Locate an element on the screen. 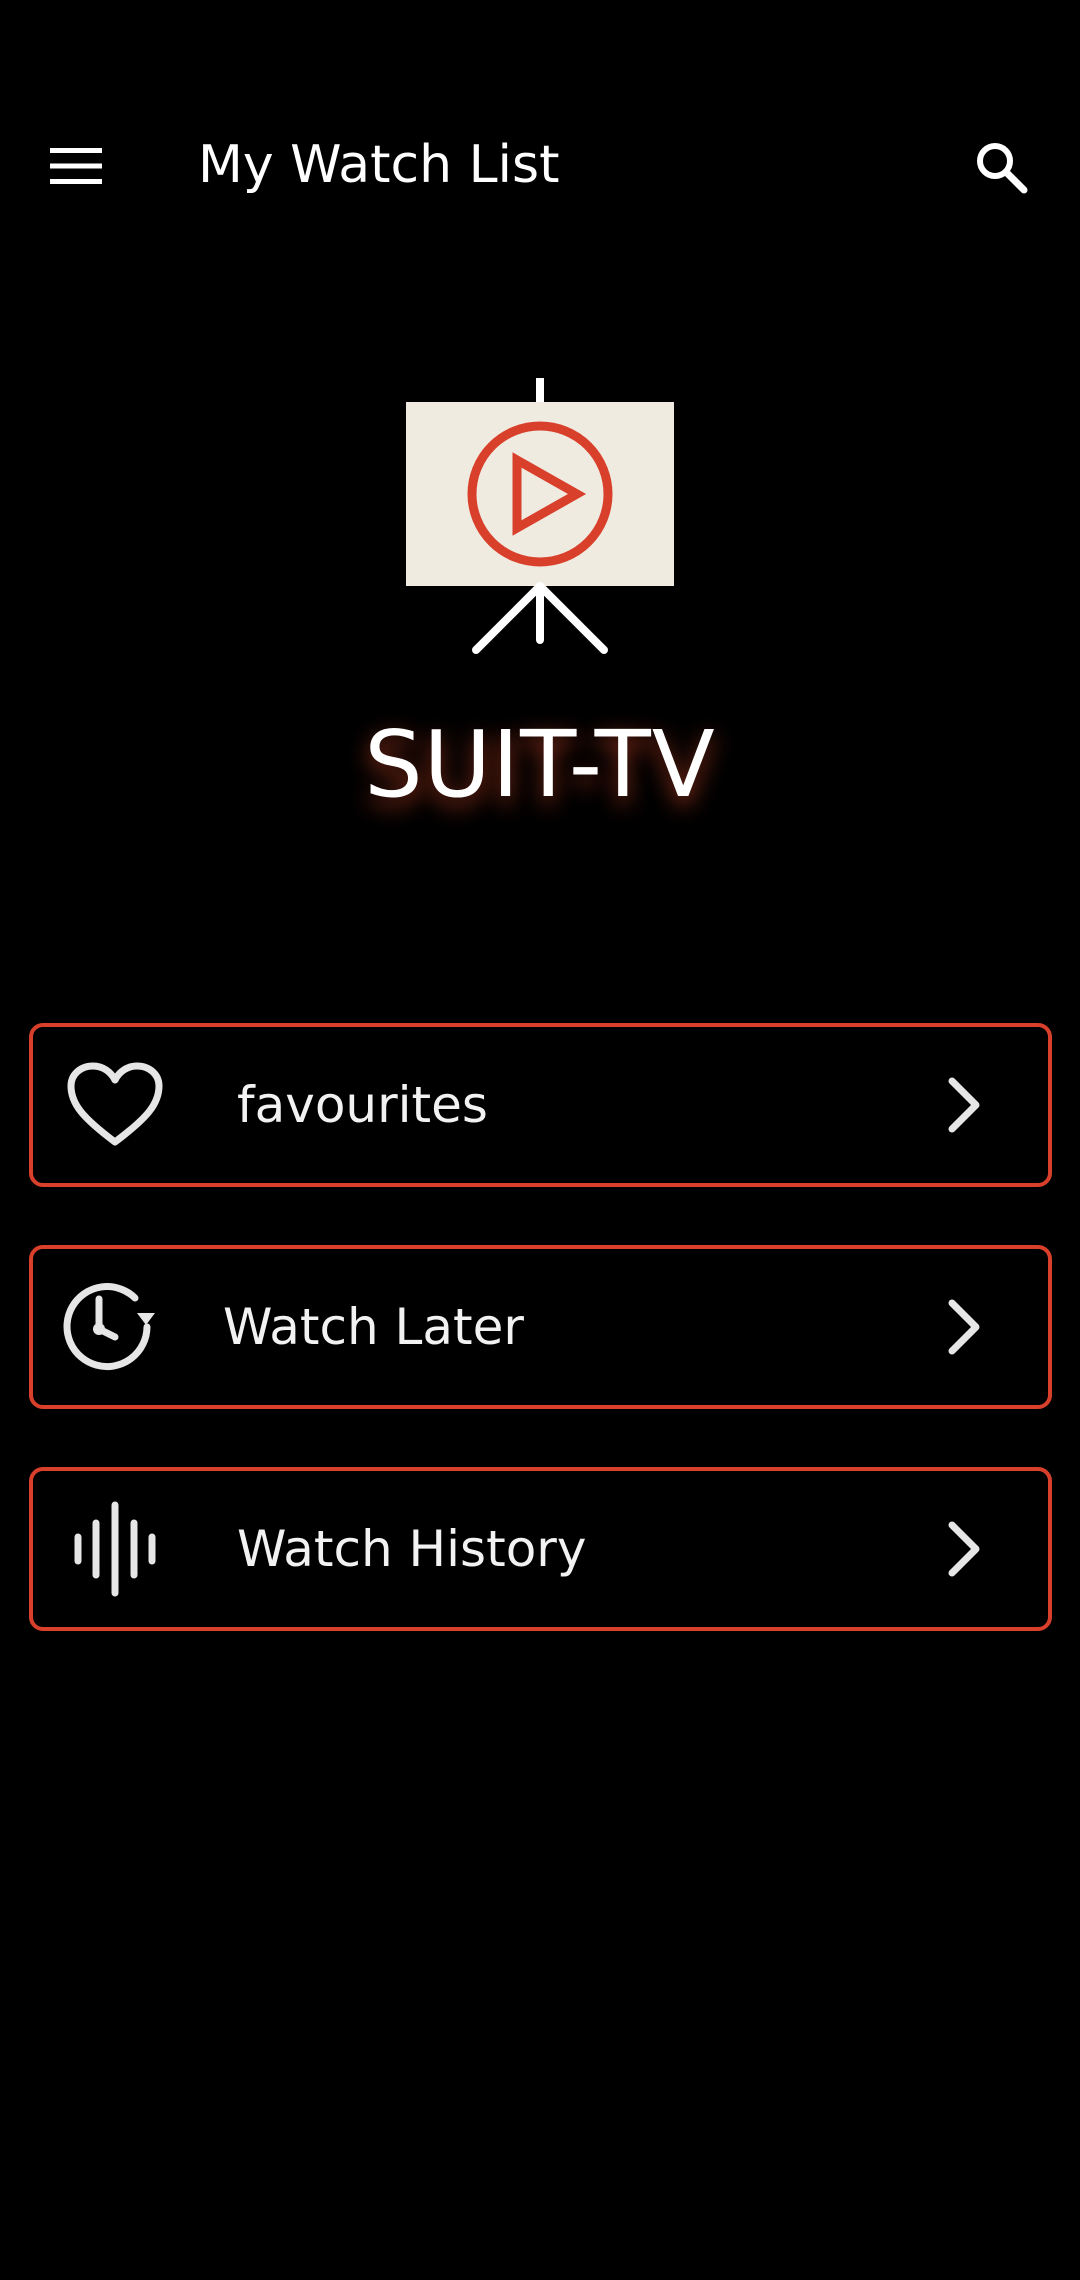  audio-wave-icon is located at coordinates (115, 1549).